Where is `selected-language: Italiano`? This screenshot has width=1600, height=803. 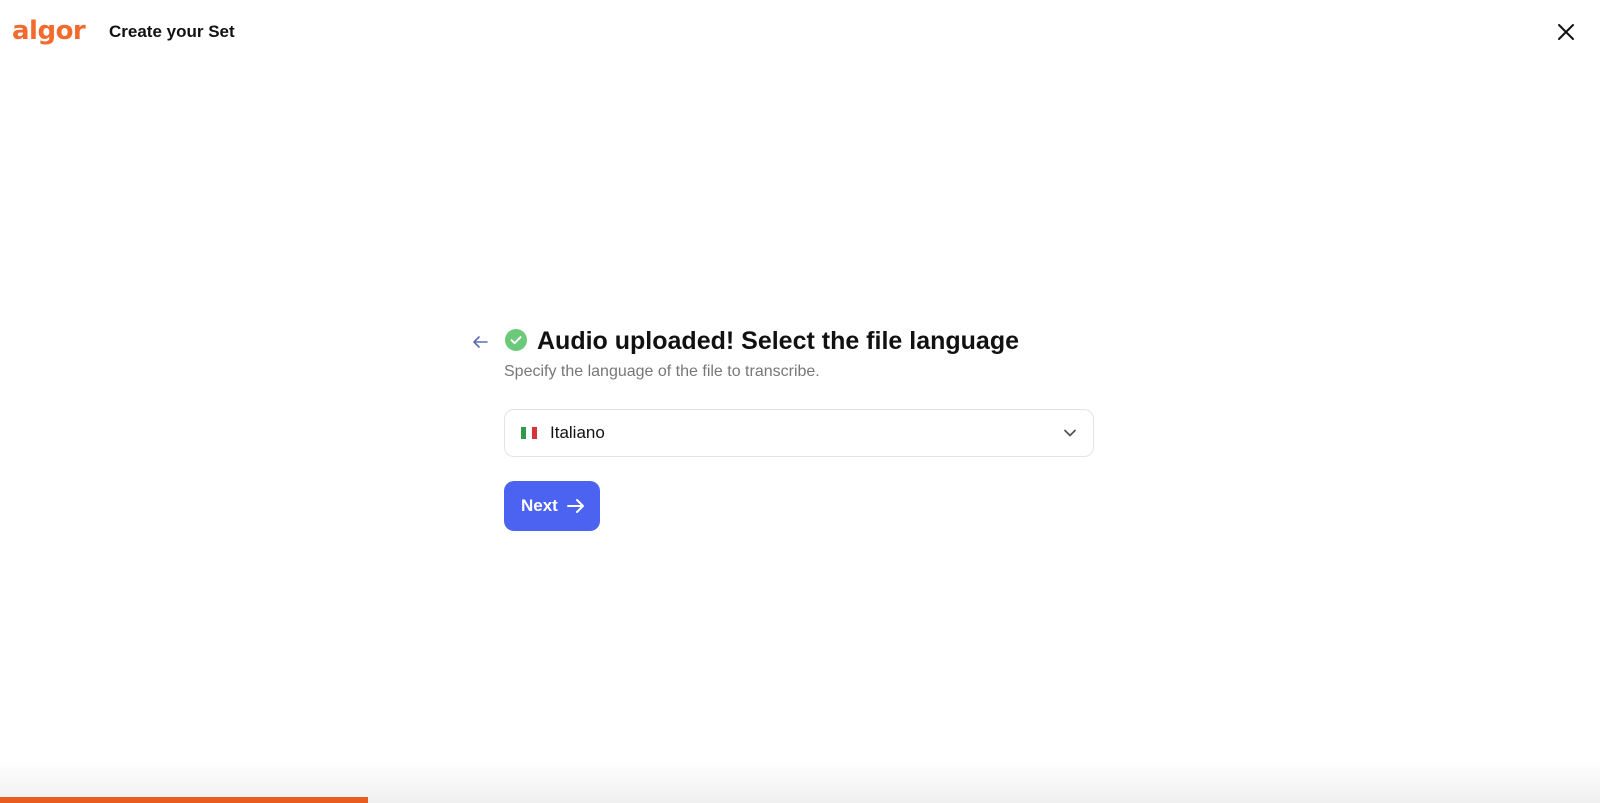
selected-language: Italiano is located at coordinates (577, 432).